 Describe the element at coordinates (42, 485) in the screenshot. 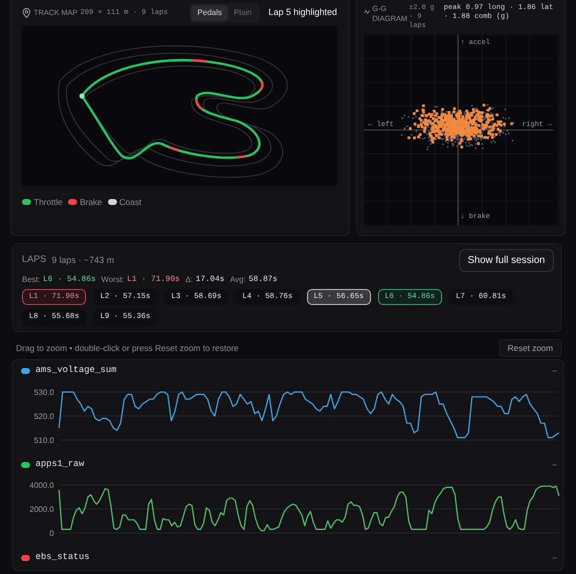

I see `axis-tick: 4000.0` at that location.